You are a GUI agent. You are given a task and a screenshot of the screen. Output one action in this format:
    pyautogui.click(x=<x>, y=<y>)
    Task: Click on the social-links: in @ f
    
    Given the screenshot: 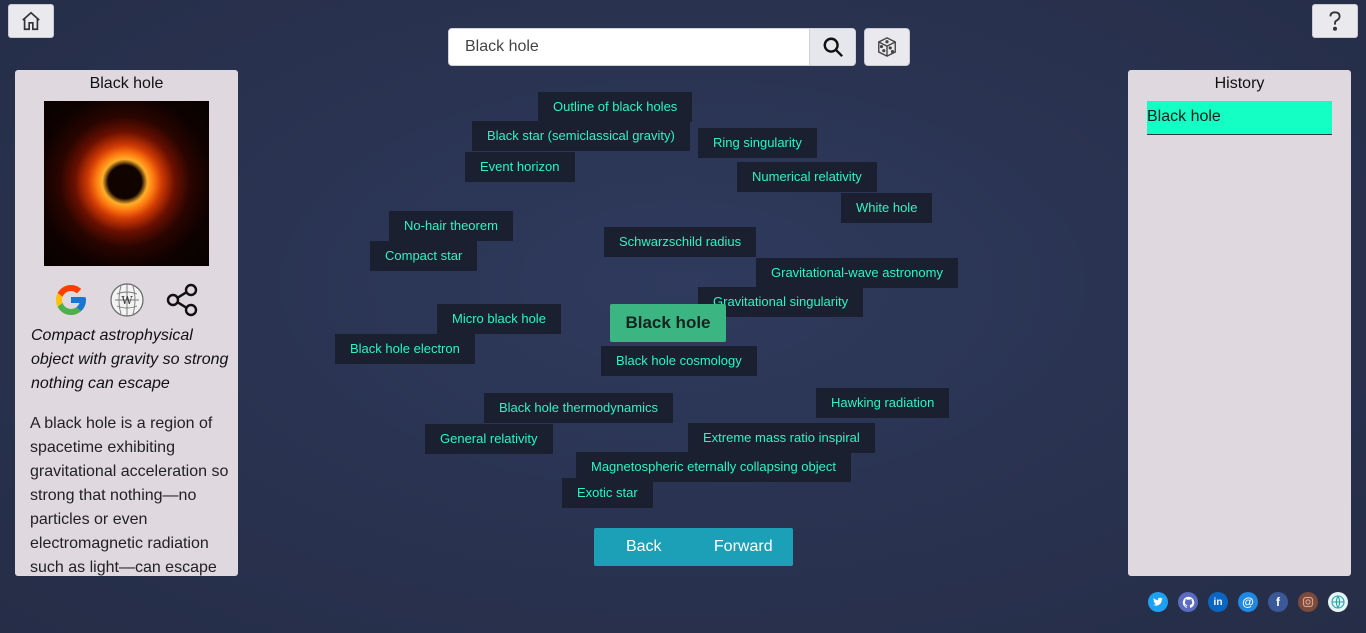 What is the action you would take?
    pyautogui.click(x=1248, y=602)
    